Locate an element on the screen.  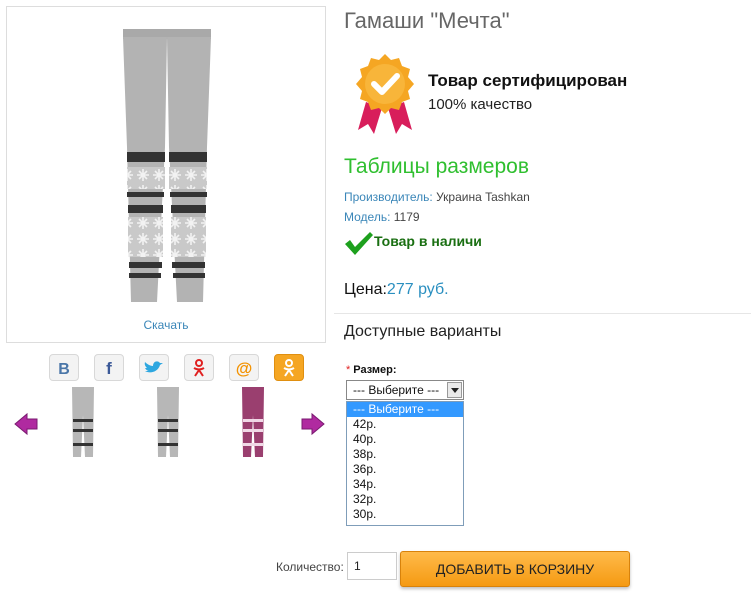
prev-arrow-button is located at coordinates (26, 424).